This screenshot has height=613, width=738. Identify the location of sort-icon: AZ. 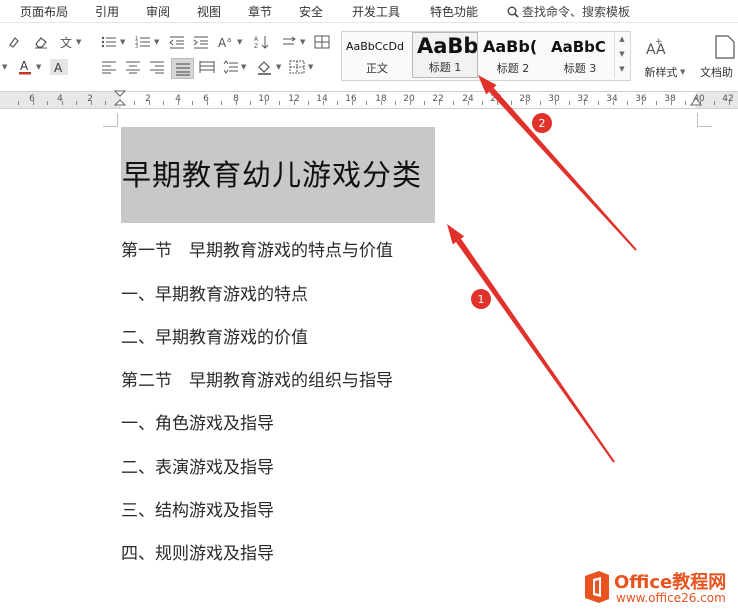
(262, 42).